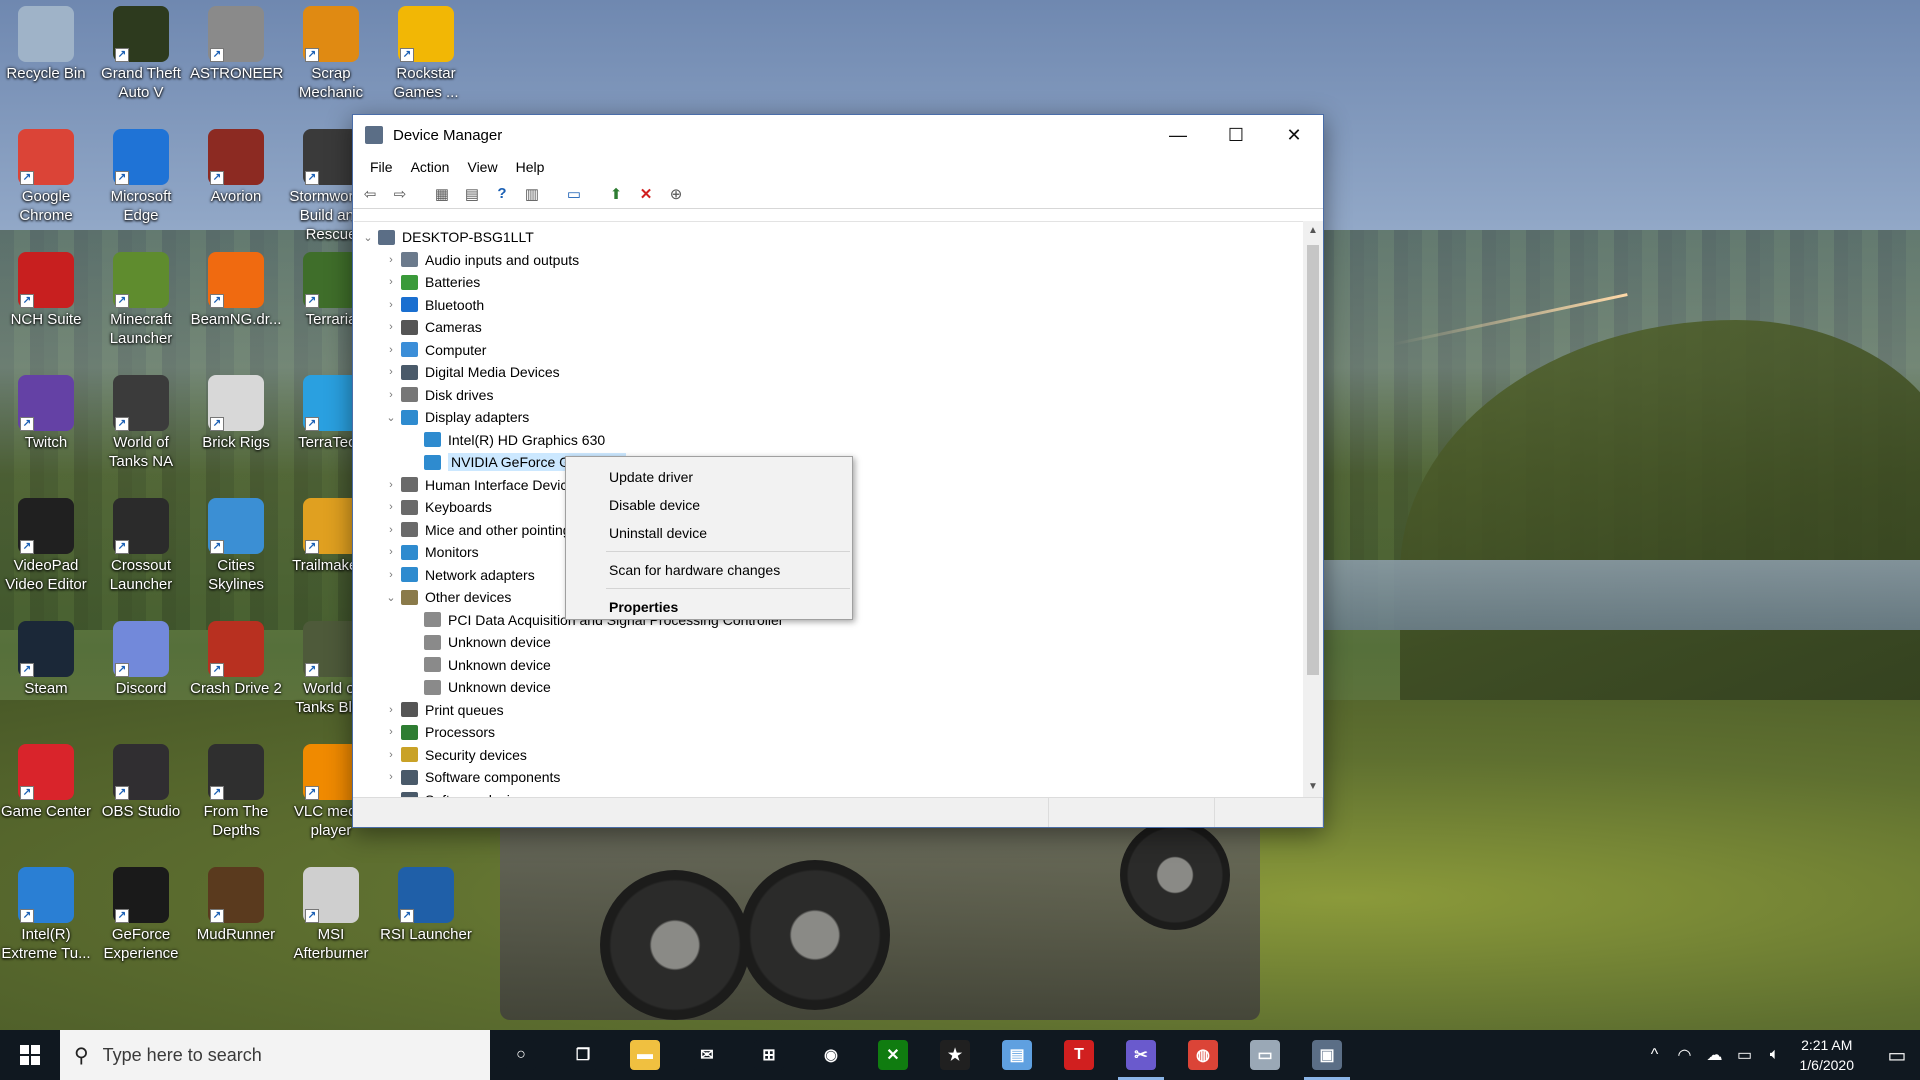 The height and width of the screenshot is (1080, 1920). Describe the element at coordinates (381, 167) in the screenshot. I see `menu-file: File` at that location.